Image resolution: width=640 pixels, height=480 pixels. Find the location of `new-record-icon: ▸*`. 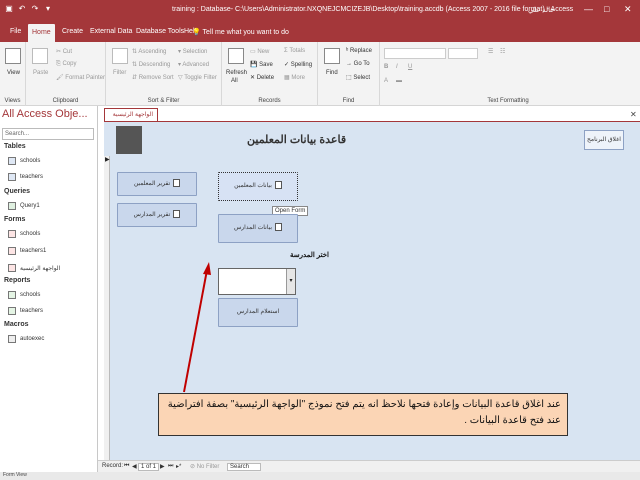

new-record-icon: ▸* is located at coordinates (178, 466).